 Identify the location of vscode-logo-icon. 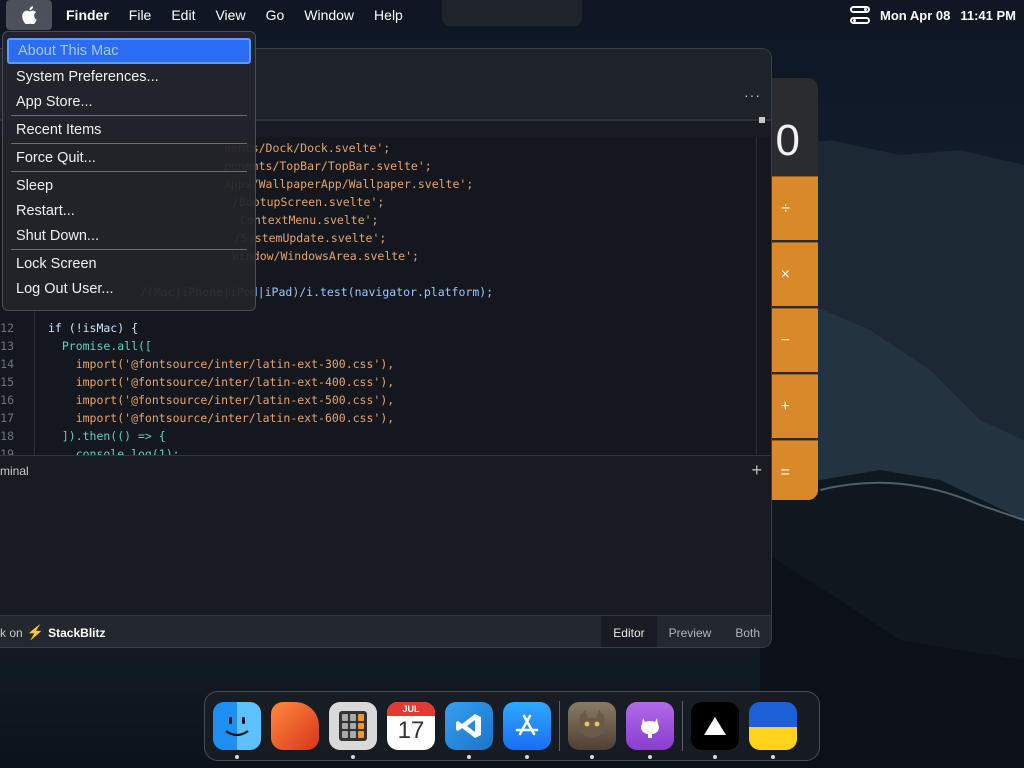
(468, 726).